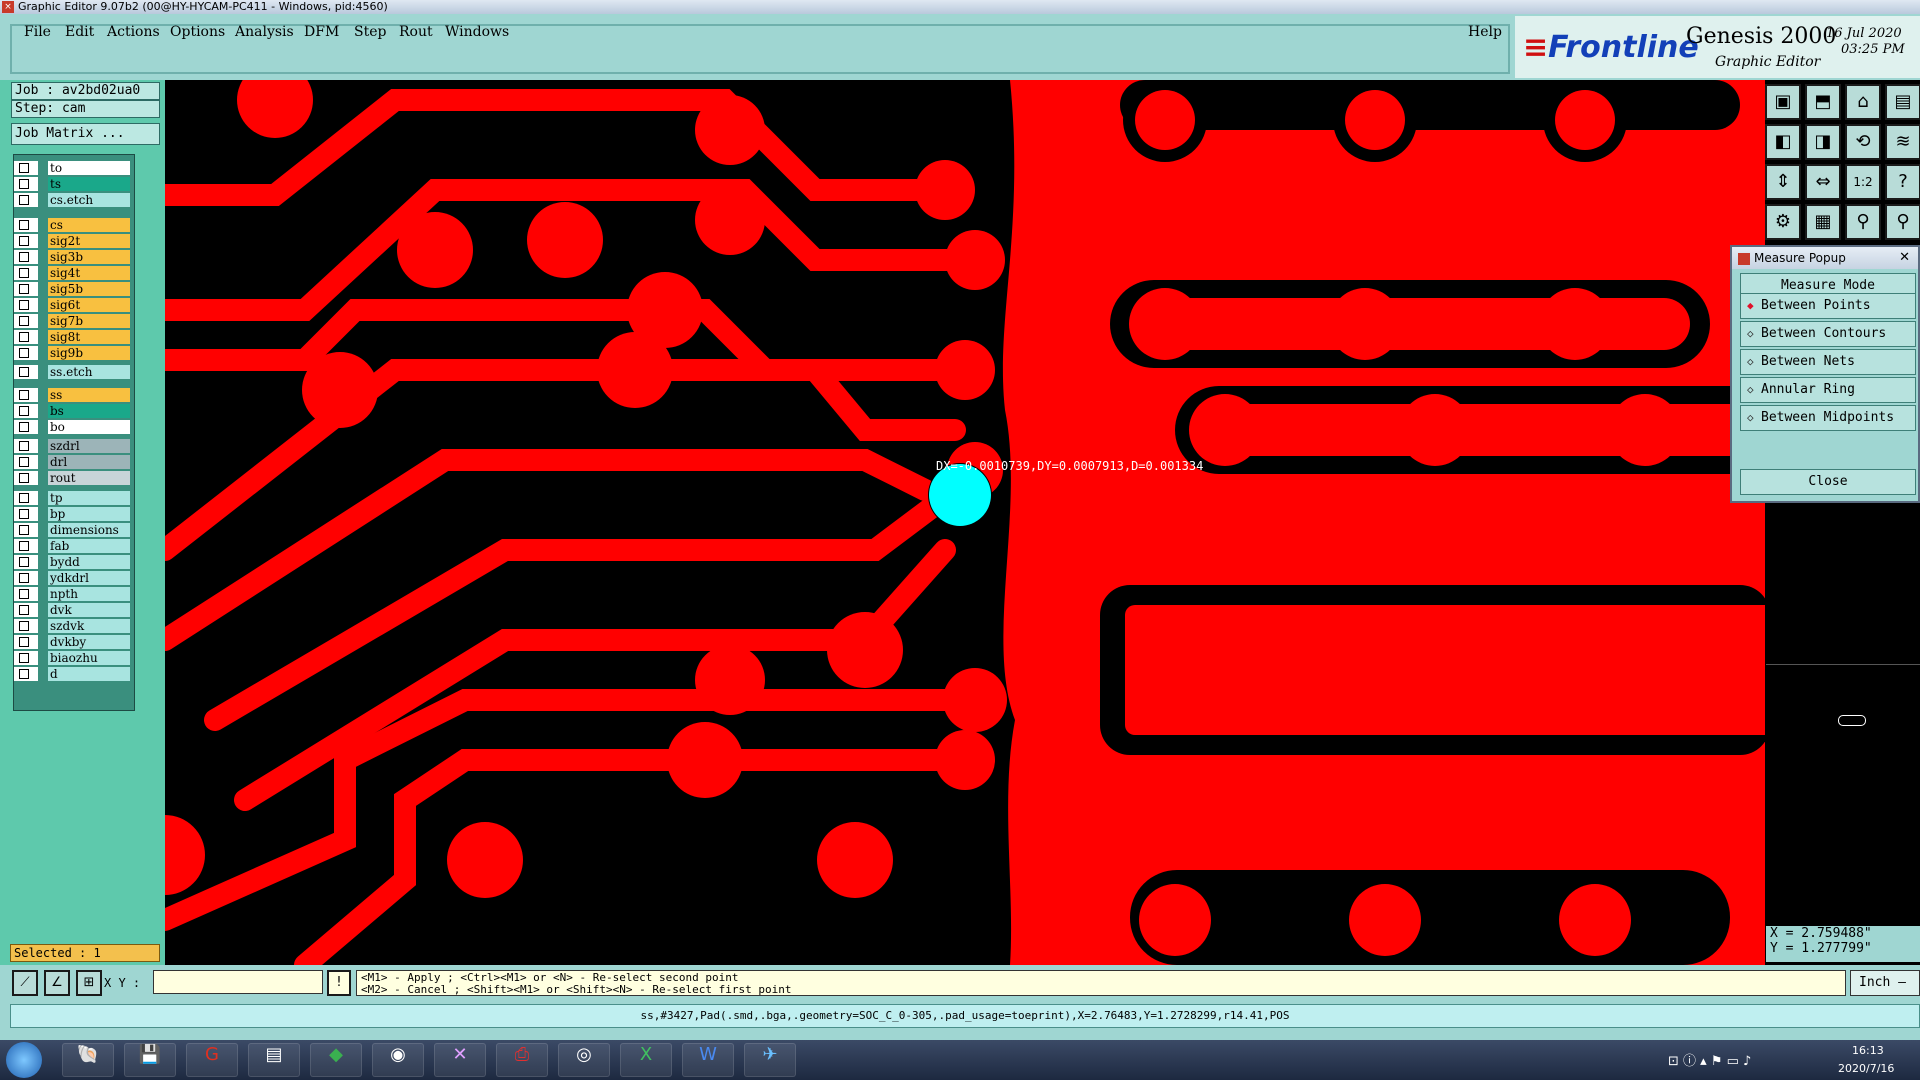  What do you see at coordinates (416, 32) in the screenshot?
I see `menu-rout: Rout` at bounding box center [416, 32].